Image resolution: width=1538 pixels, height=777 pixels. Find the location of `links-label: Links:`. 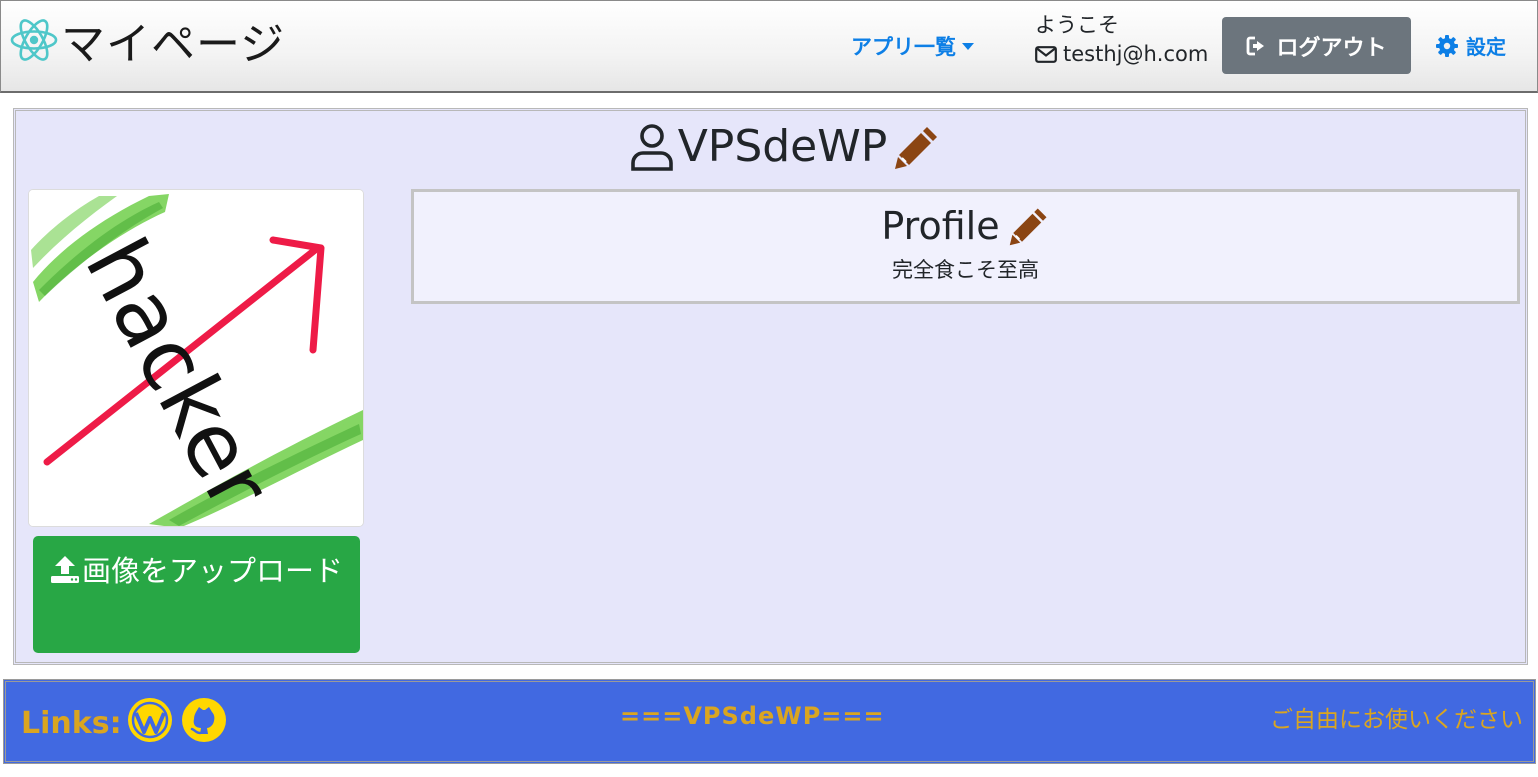

links-label: Links: is located at coordinates (71, 723).